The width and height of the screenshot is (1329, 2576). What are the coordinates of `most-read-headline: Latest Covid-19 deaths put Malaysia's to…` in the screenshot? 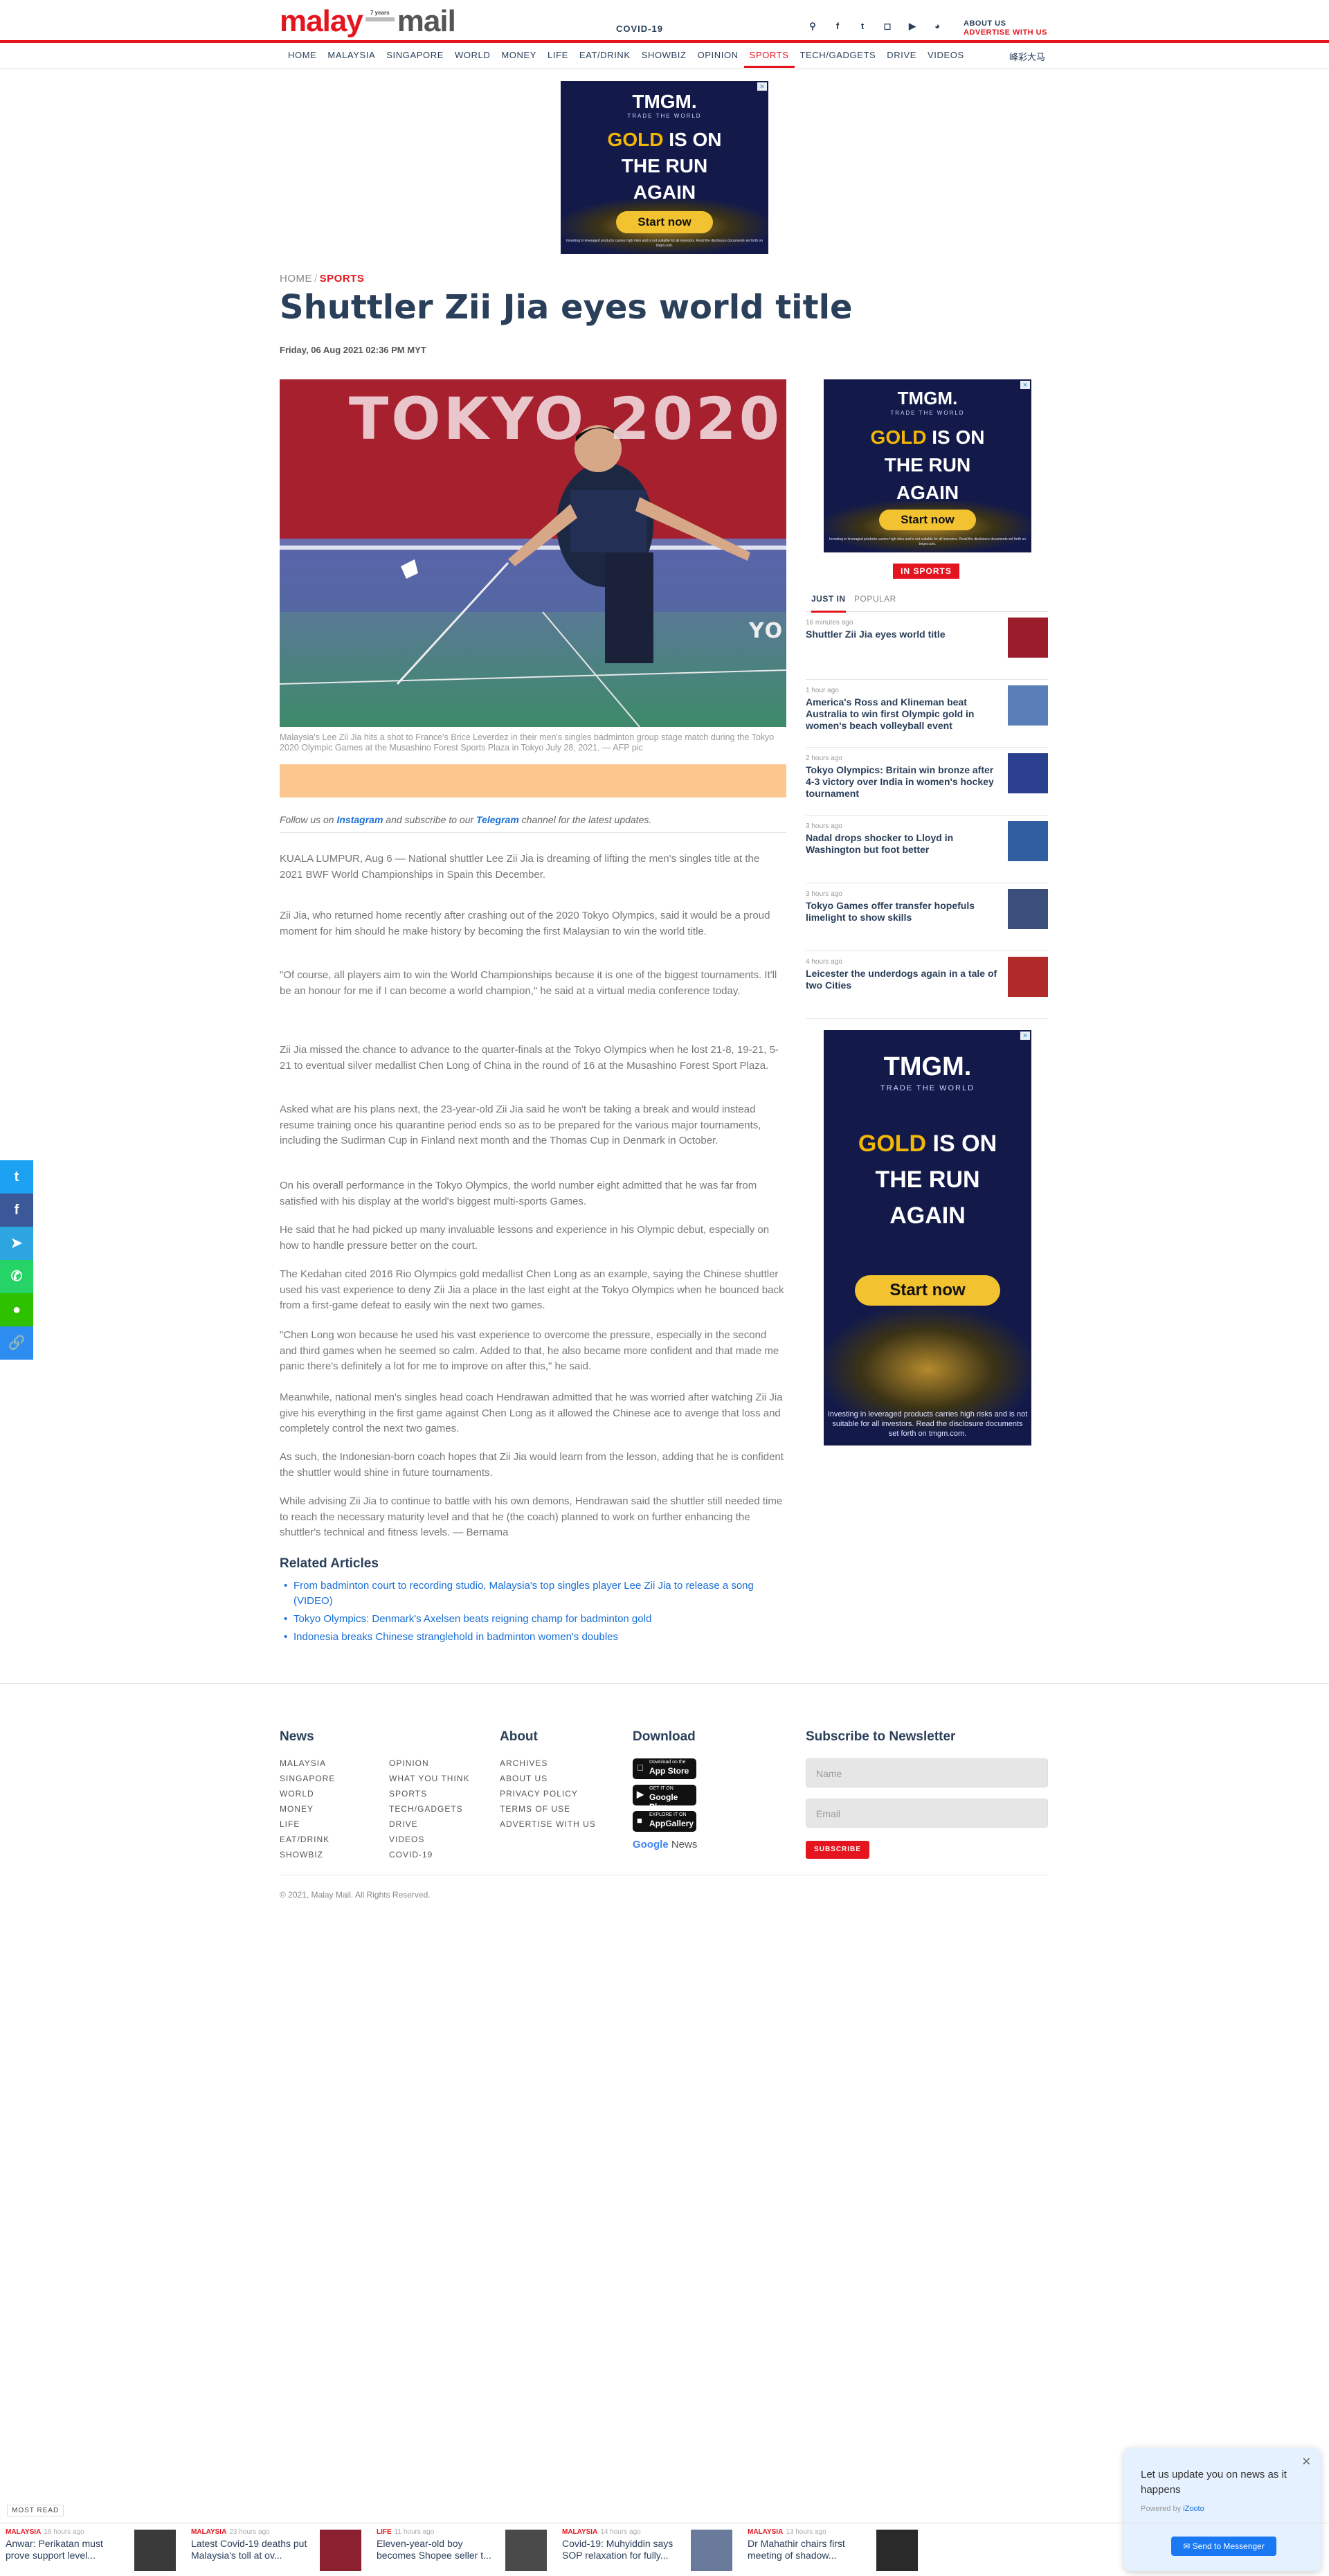 It's located at (252, 2549).